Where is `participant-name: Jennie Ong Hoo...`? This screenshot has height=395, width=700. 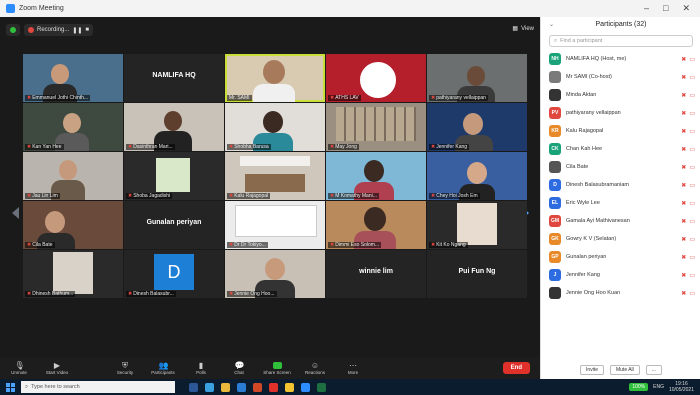
participant-name: Jennie Ong Hoo... is located at coordinates (254, 294).